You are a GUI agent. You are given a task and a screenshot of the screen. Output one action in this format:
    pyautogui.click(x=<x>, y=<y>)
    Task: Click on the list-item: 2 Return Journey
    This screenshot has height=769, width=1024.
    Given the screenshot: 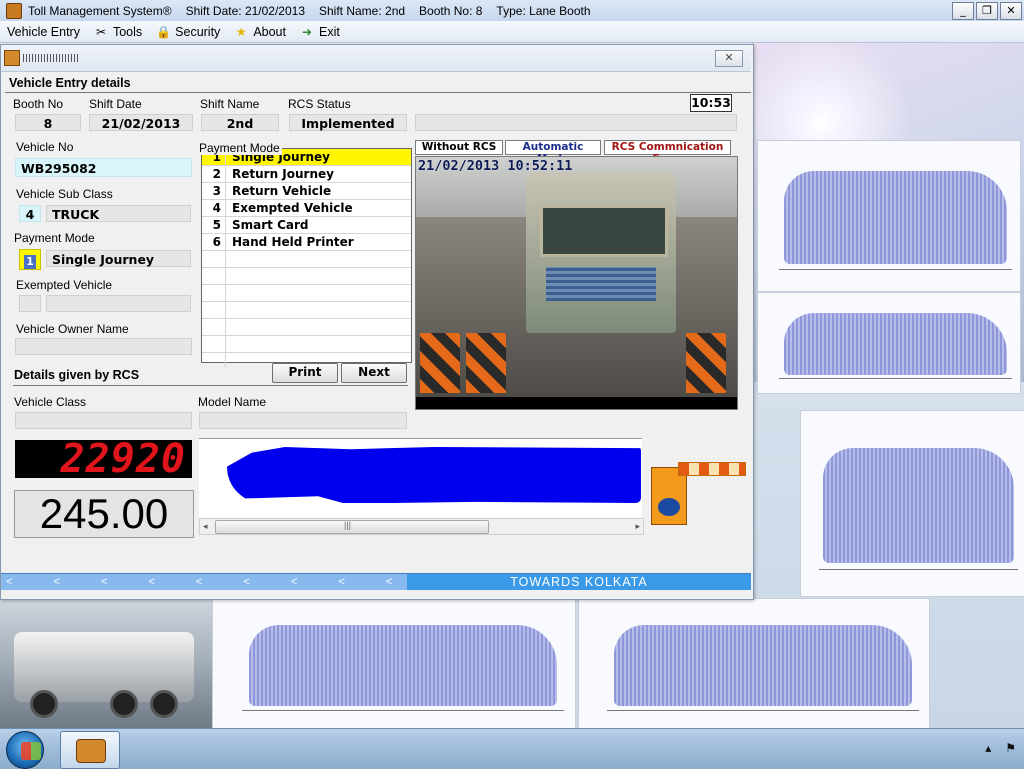 What is the action you would take?
    pyautogui.click(x=306, y=174)
    